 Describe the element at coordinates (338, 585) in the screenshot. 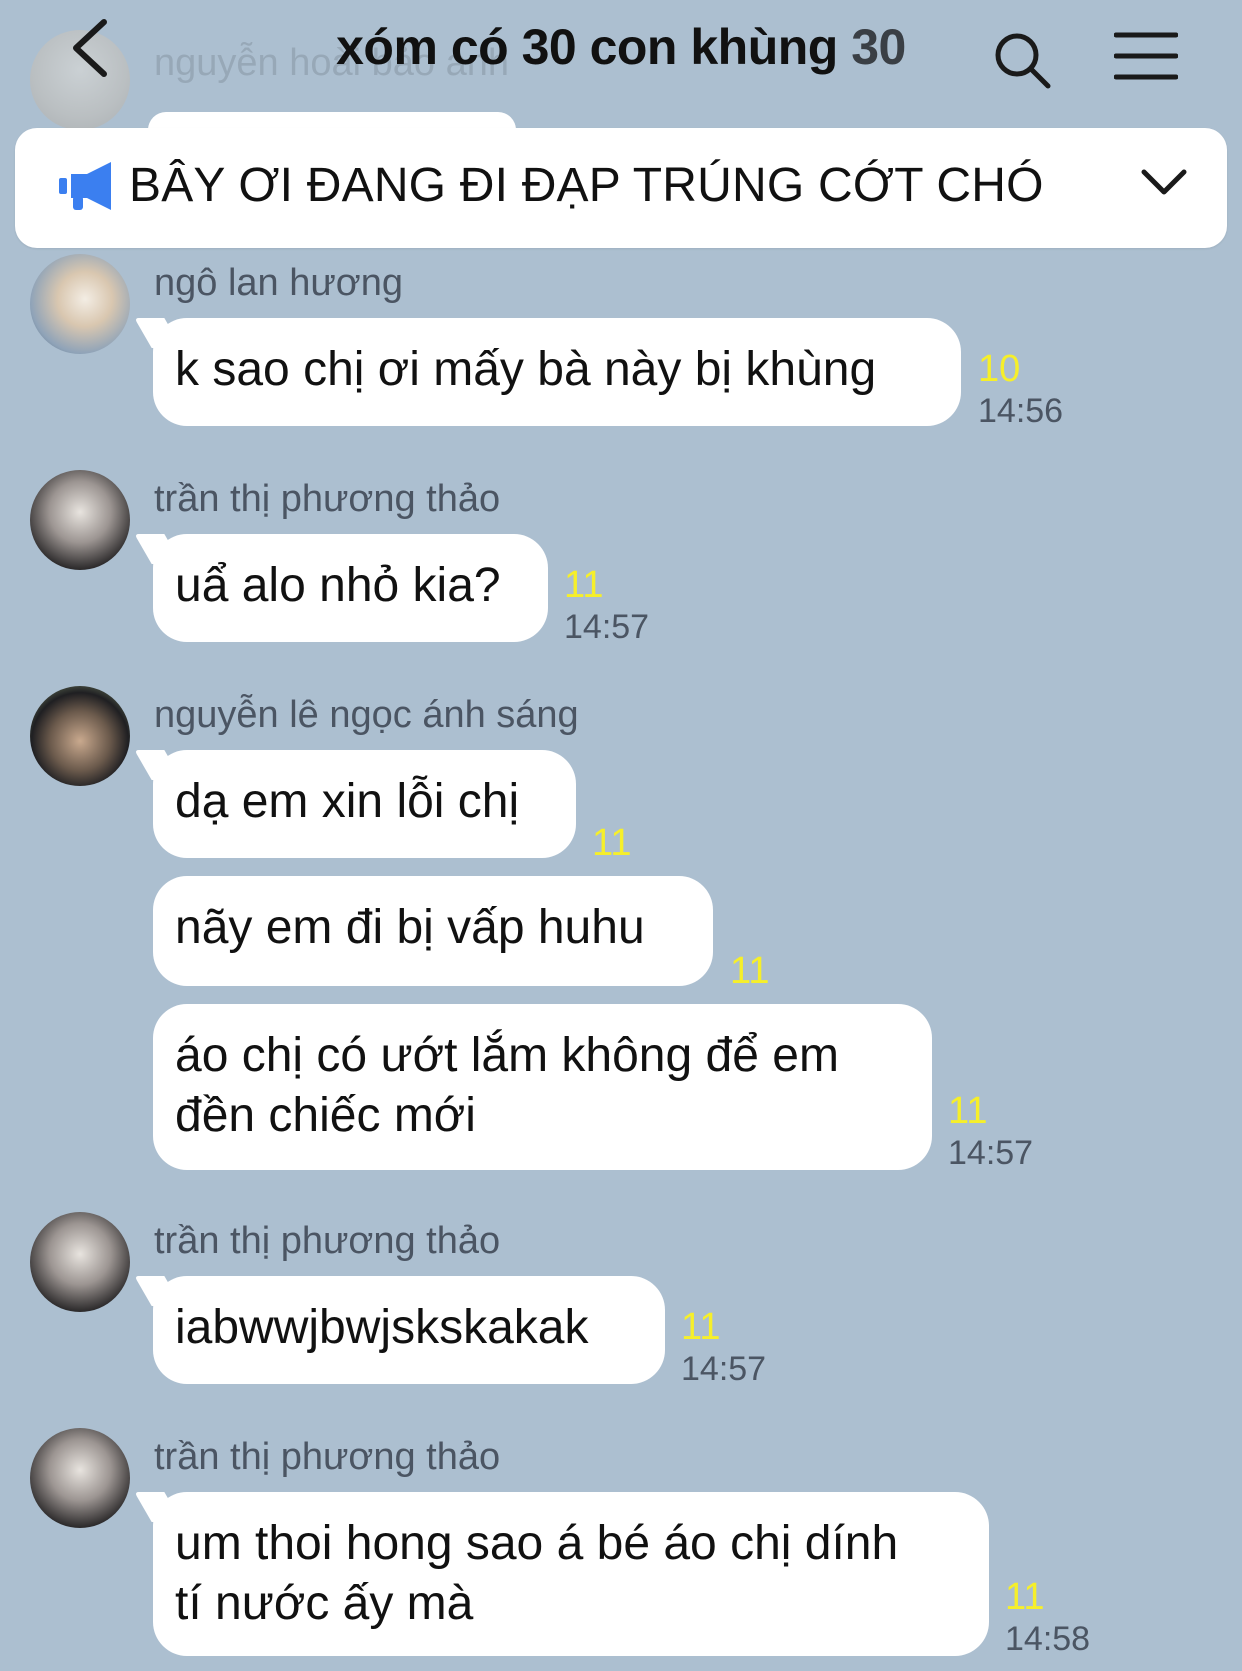

I see `message-text: uẩ alo nhỏ kia?` at that location.